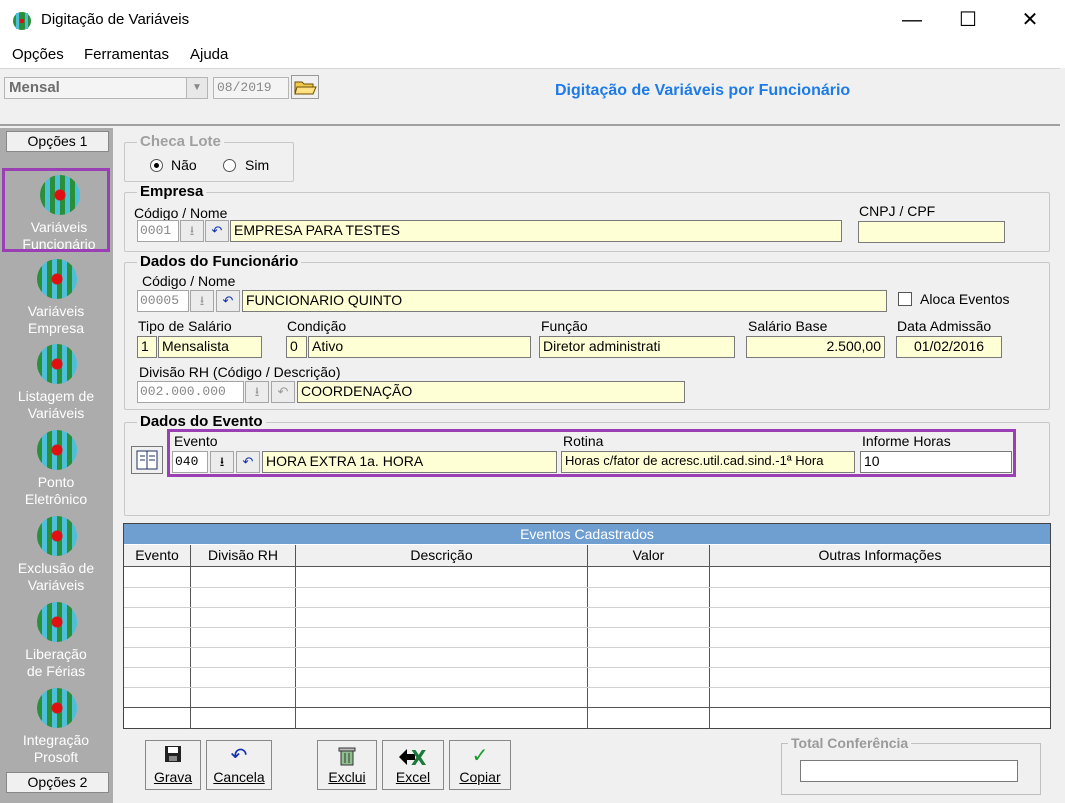 The width and height of the screenshot is (1065, 803). Describe the element at coordinates (480, 765) in the screenshot. I see `copiar-button: ✓ Copiar` at that location.